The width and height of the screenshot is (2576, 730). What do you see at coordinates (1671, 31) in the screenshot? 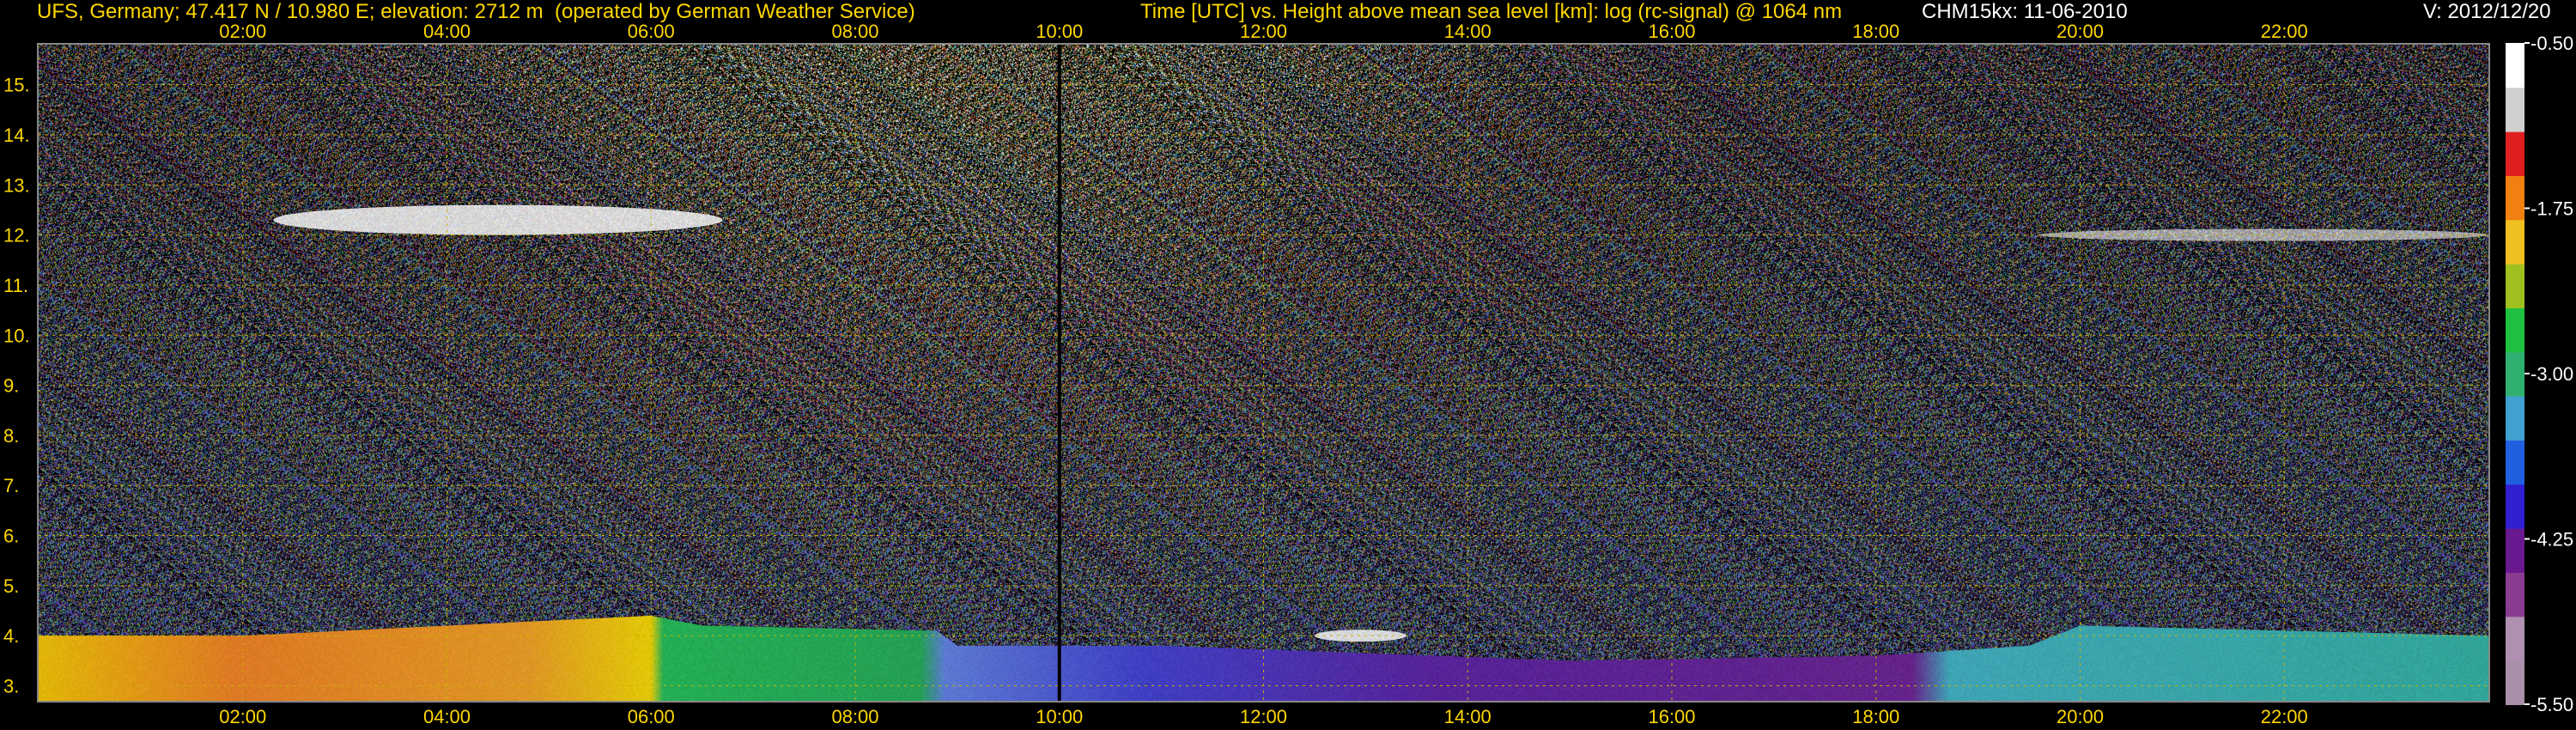
I see `x-tick-label-top: 16:00` at bounding box center [1671, 31].